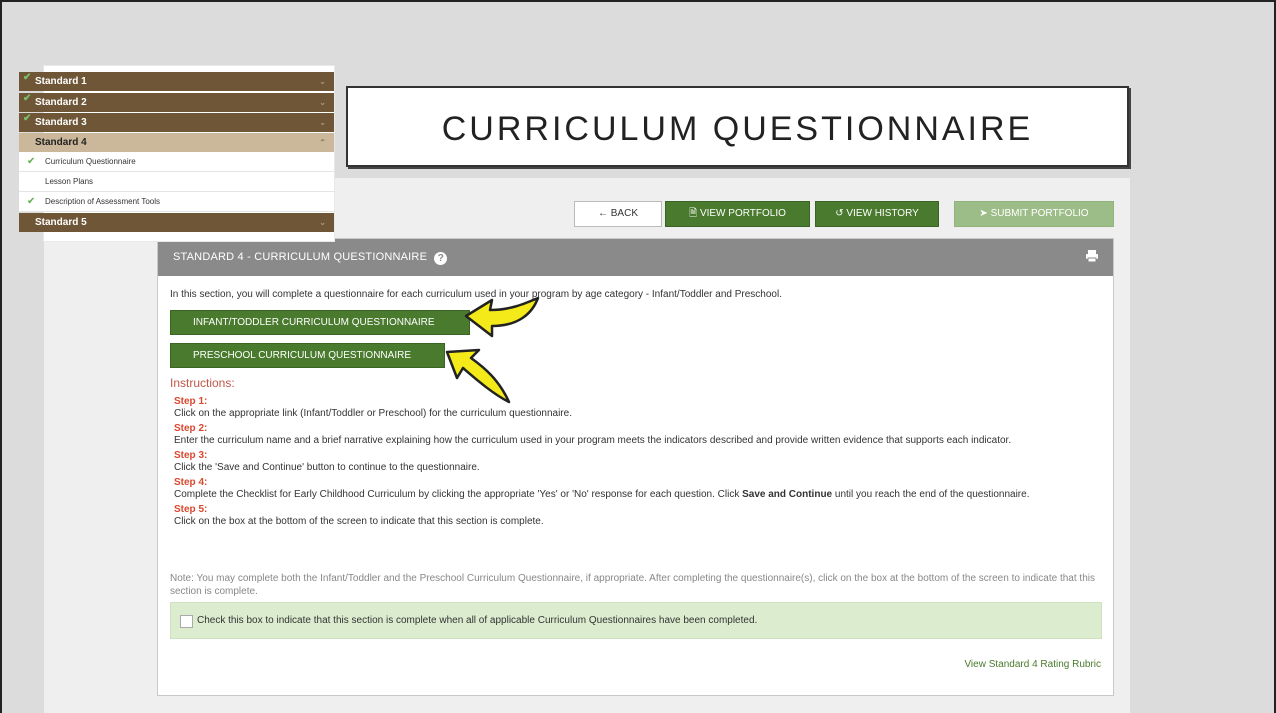 Image resolution: width=1276 pixels, height=713 pixels. What do you see at coordinates (176, 81) in the screenshot?
I see `sidebar-item-standard-1: ✔ Standard 1 ⌄` at bounding box center [176, 81].